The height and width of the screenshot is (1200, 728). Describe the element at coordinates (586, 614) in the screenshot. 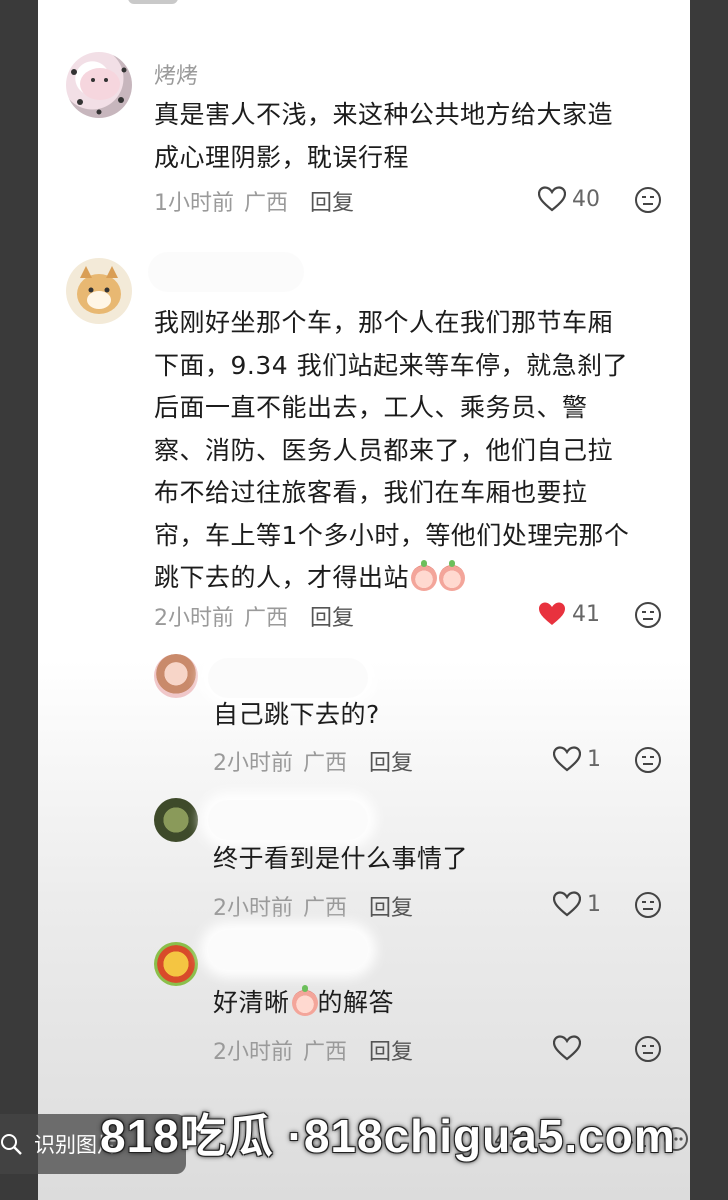

I see `like-count: 41` at that location.